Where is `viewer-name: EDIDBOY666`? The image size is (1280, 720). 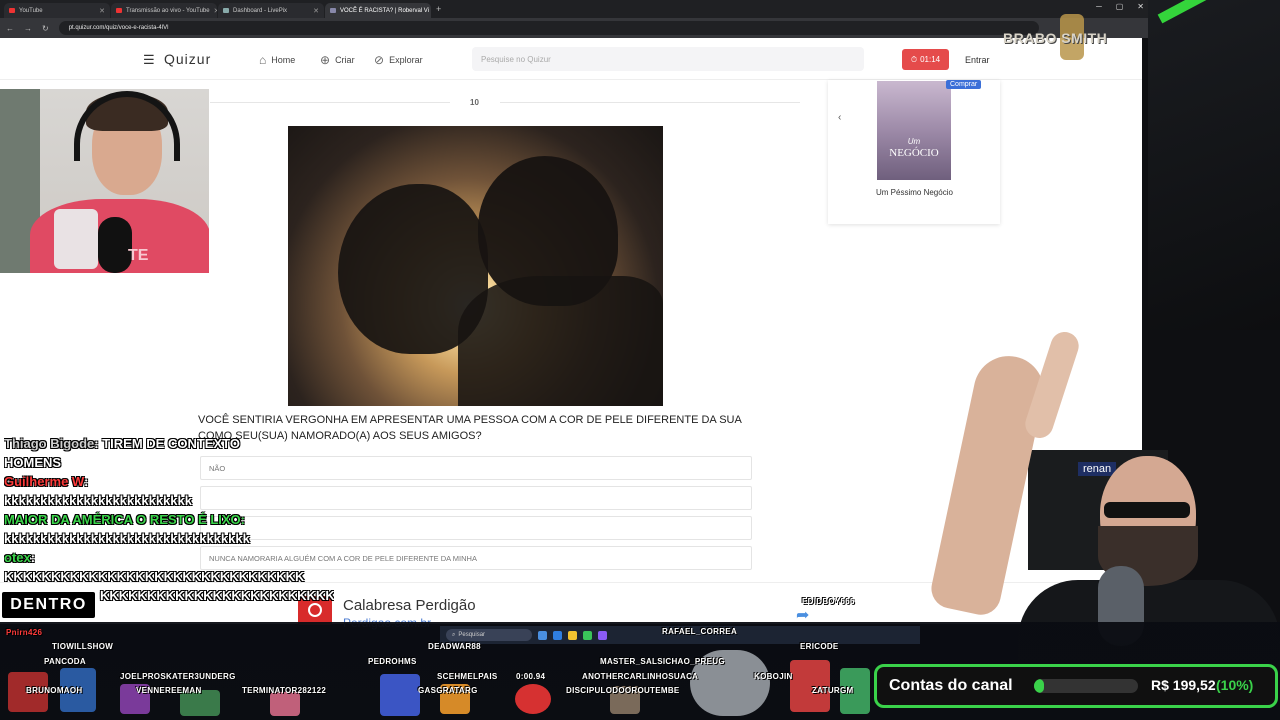
viewer-name: EDIDBOY666 is located at coordinates (828, 601).